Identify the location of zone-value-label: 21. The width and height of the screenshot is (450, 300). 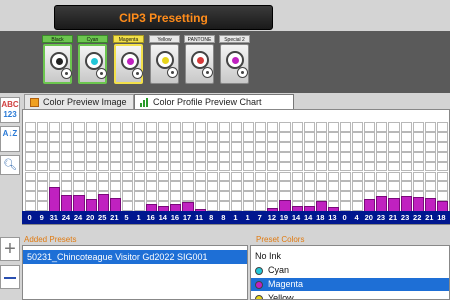
(429, 217).